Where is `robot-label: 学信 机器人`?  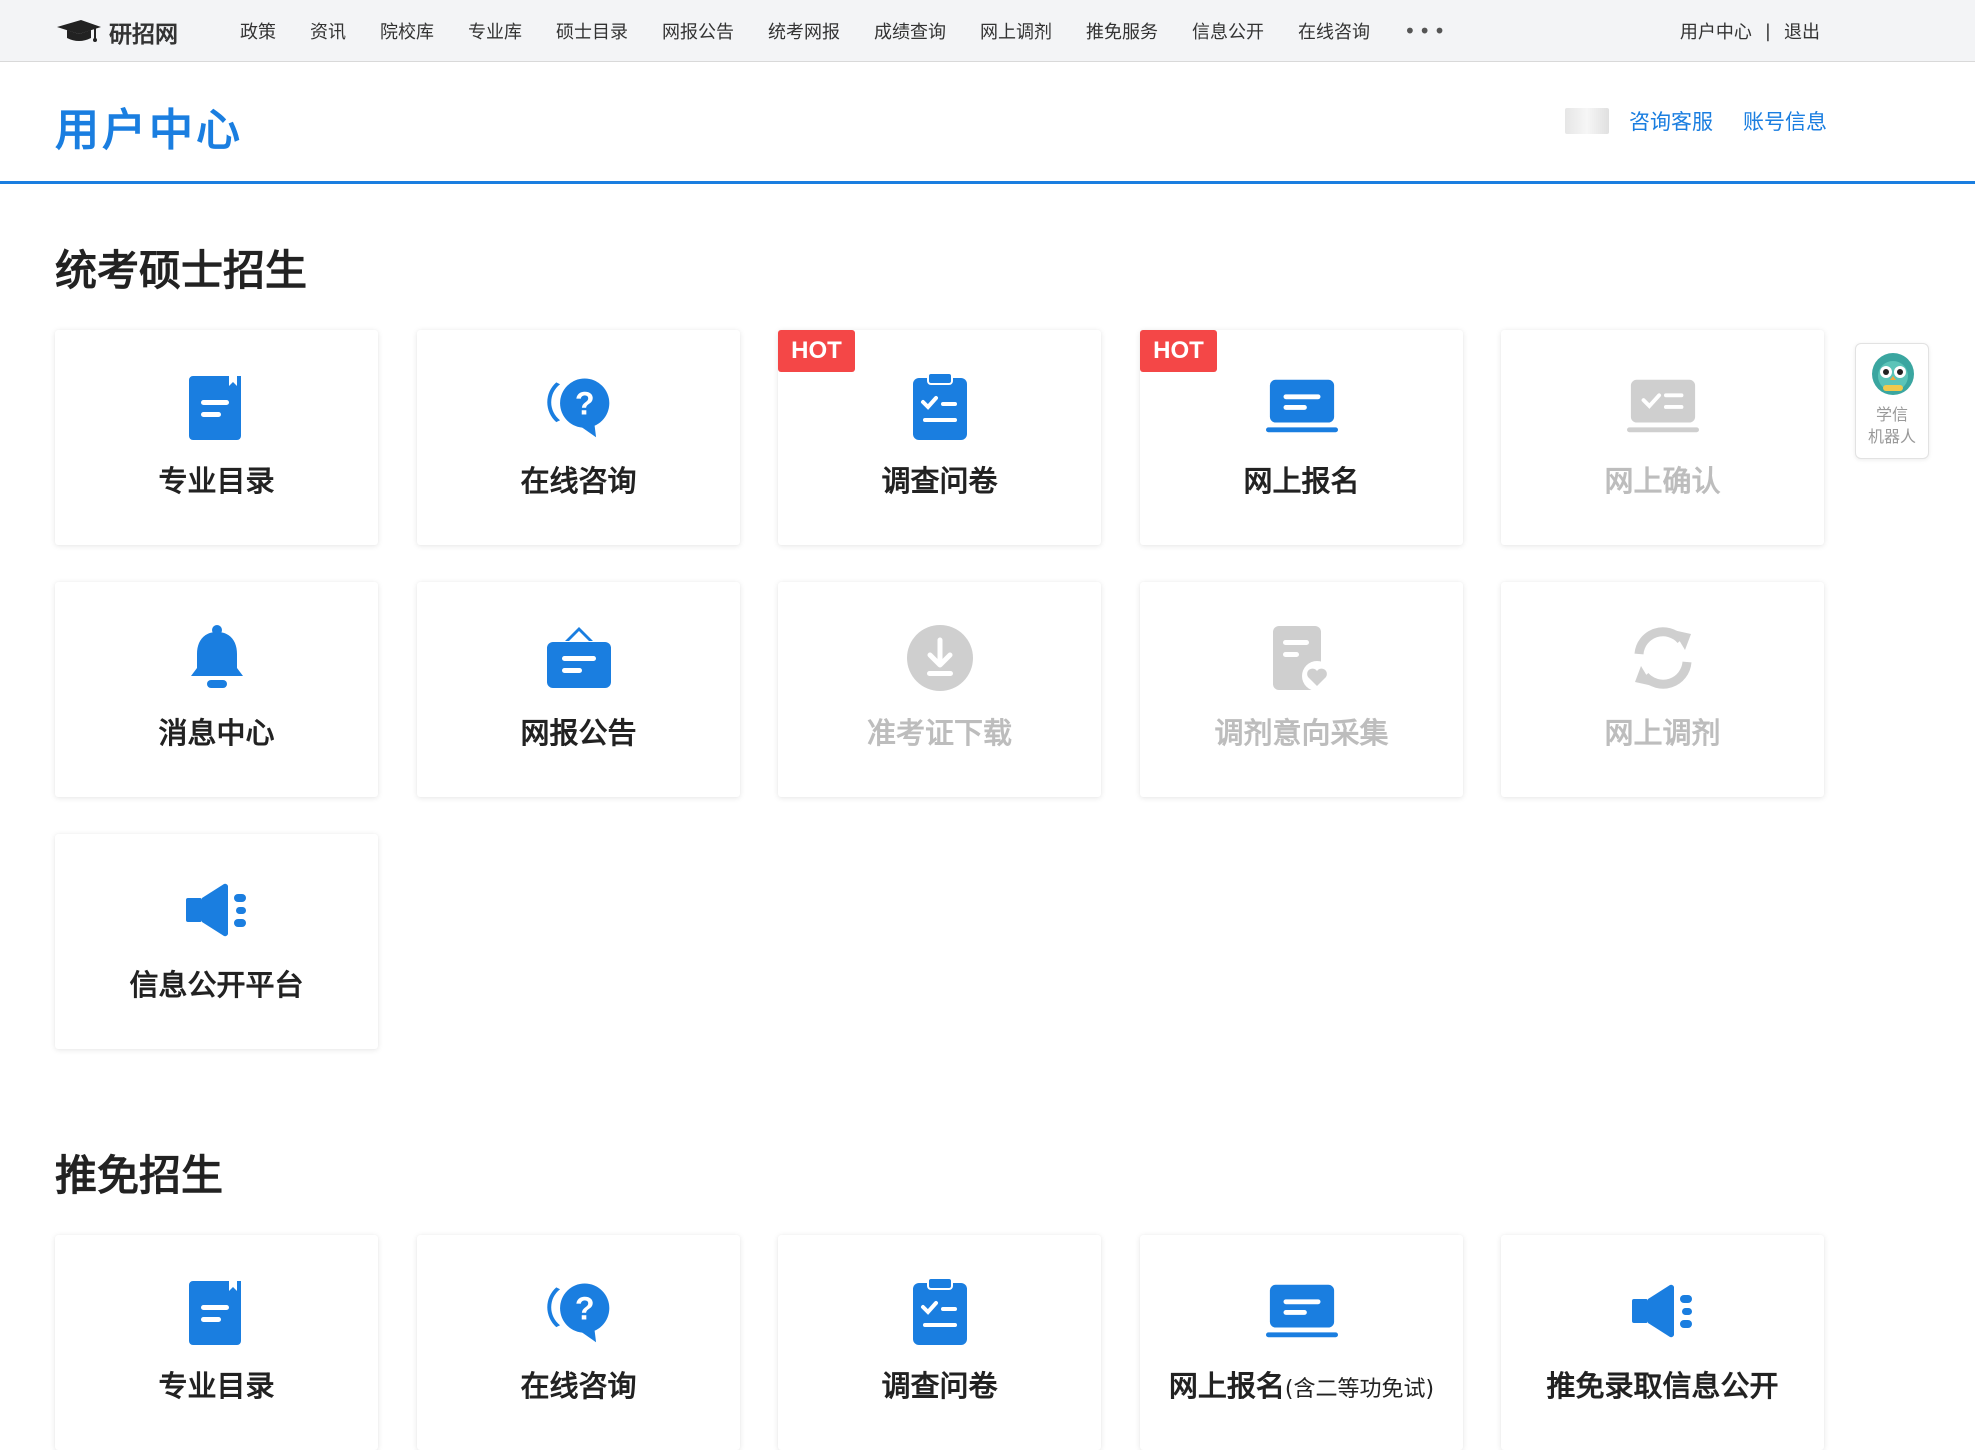 robot-label: 学信 机器人 is located at coordinates (1892, 426).